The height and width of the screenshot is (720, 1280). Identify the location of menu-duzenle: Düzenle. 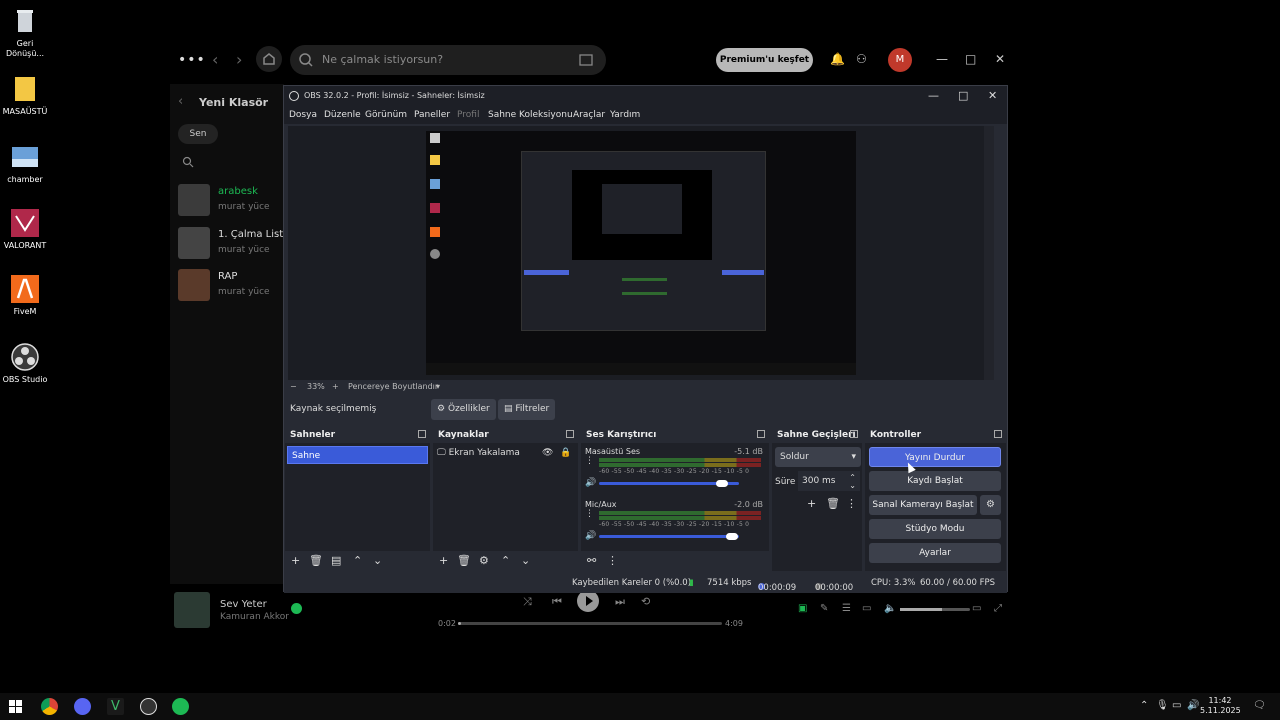
(342, 115).